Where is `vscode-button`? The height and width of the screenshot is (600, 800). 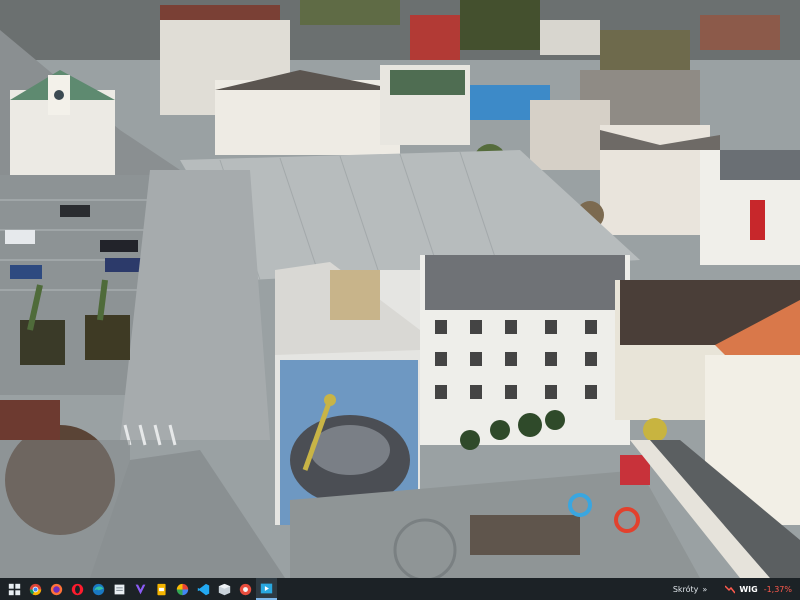
vscode-button is located at coordinates (203, 589).